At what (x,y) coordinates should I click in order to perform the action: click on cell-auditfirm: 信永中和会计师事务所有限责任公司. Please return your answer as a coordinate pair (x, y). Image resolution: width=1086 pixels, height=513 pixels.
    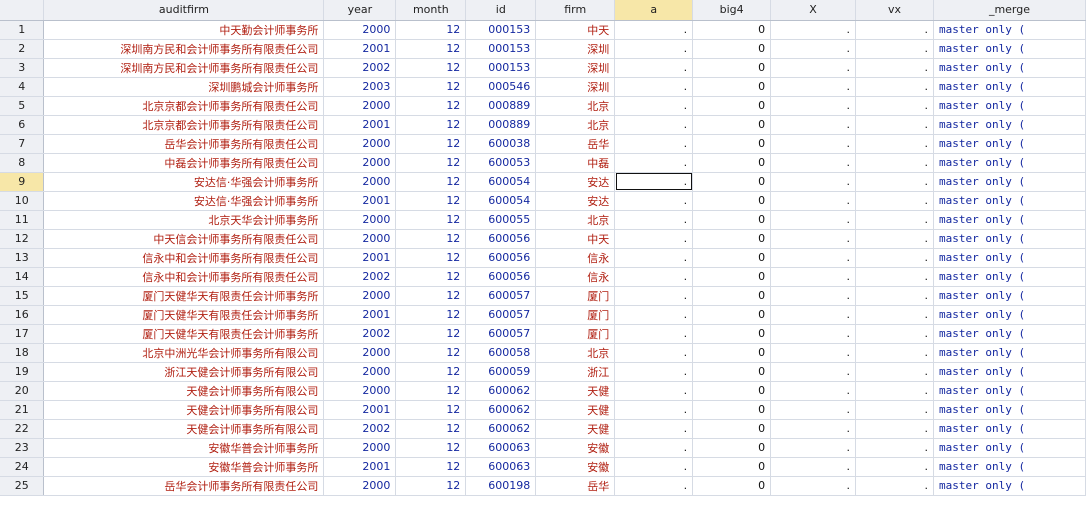
    Looking at the image, I should click on (184, 277).